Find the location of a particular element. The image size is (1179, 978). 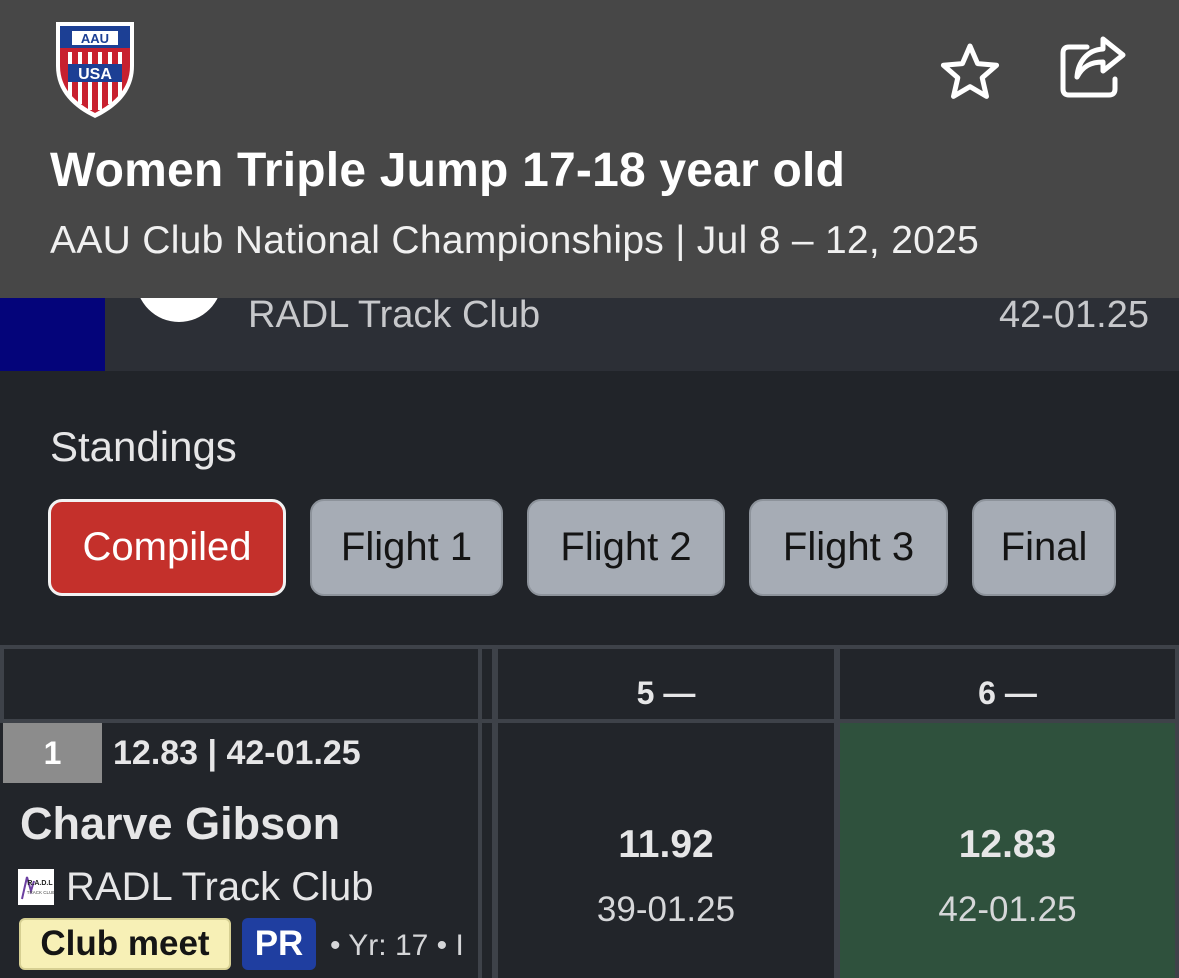

attempt-5-imperial: 39-01.25 is located at coordinates (666, 909).